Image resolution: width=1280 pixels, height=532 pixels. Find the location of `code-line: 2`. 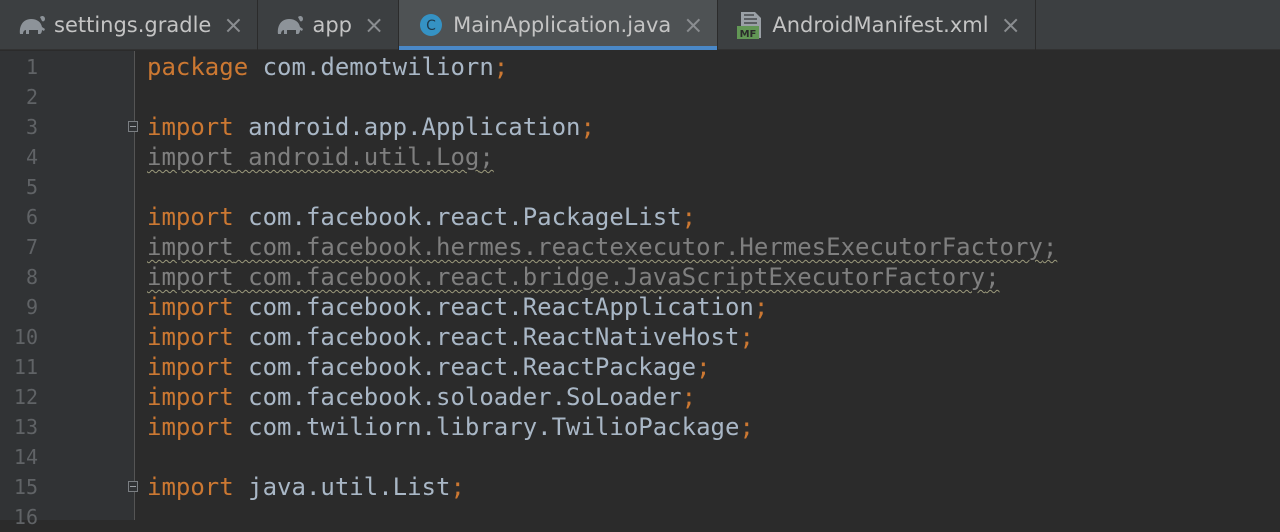

code-line: 2 is located at coordinates (640, 97).